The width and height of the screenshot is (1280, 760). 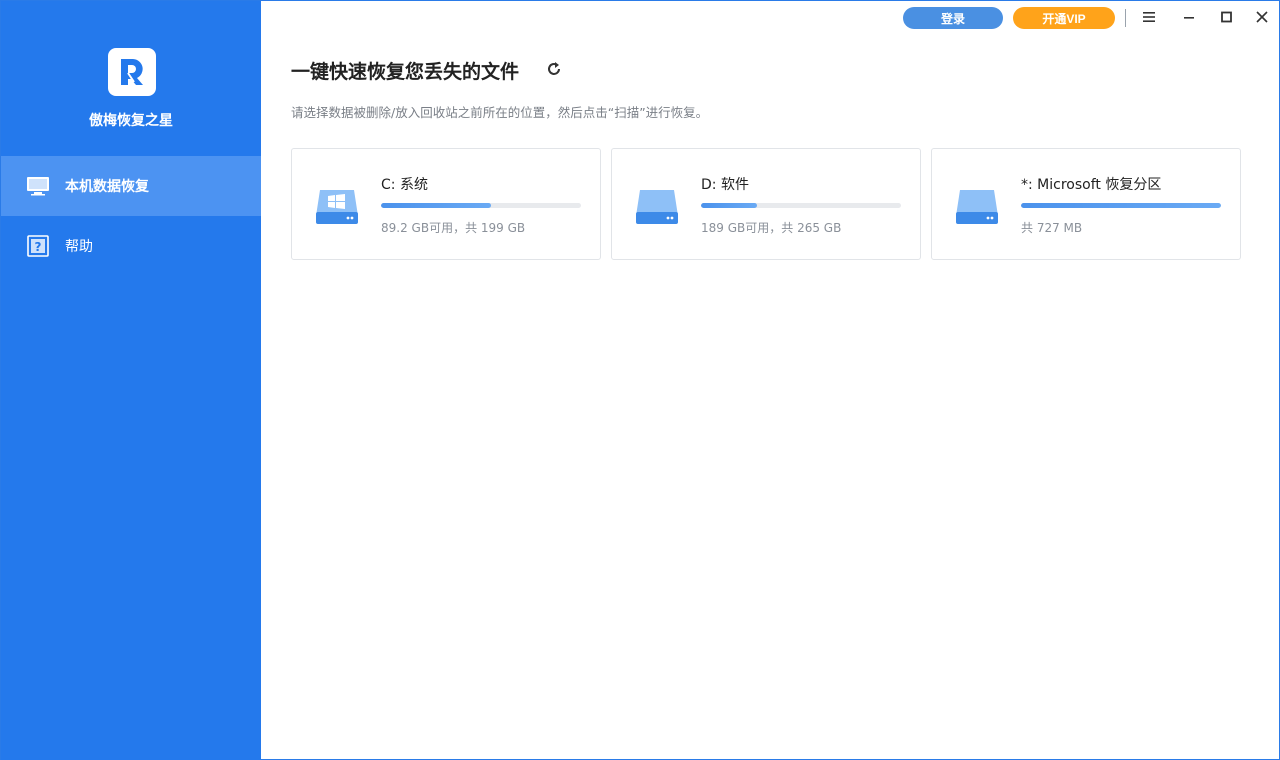 I want to click on minimize-icon, so click(x=1189, y=18).